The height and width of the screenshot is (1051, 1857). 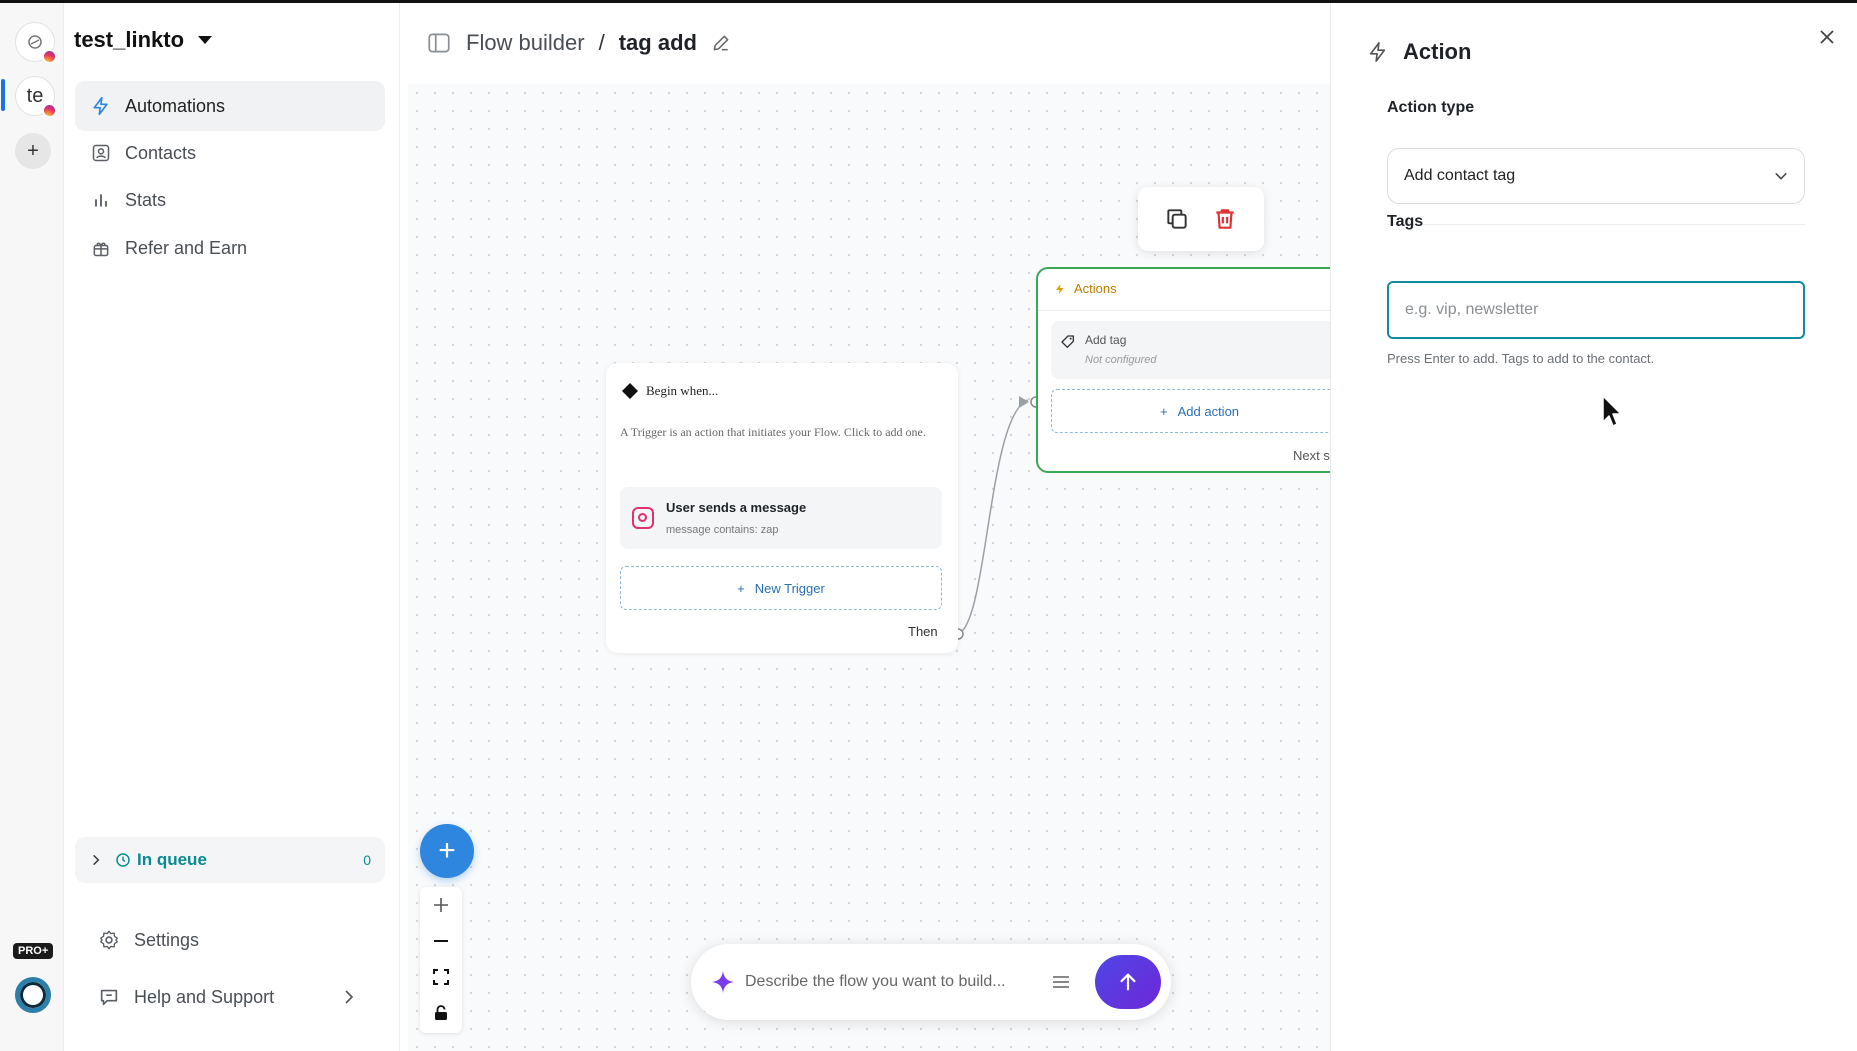 I want to click on pro-badge: PRO+, so click(x=33, y=951).